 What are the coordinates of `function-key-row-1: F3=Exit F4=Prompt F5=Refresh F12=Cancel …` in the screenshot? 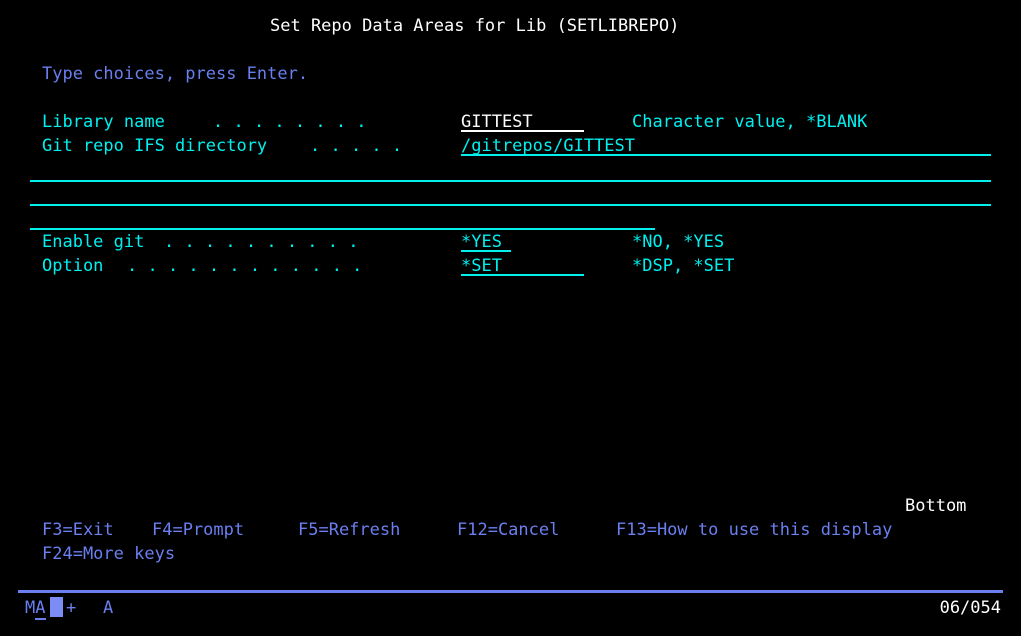 It's located at (510, 530).